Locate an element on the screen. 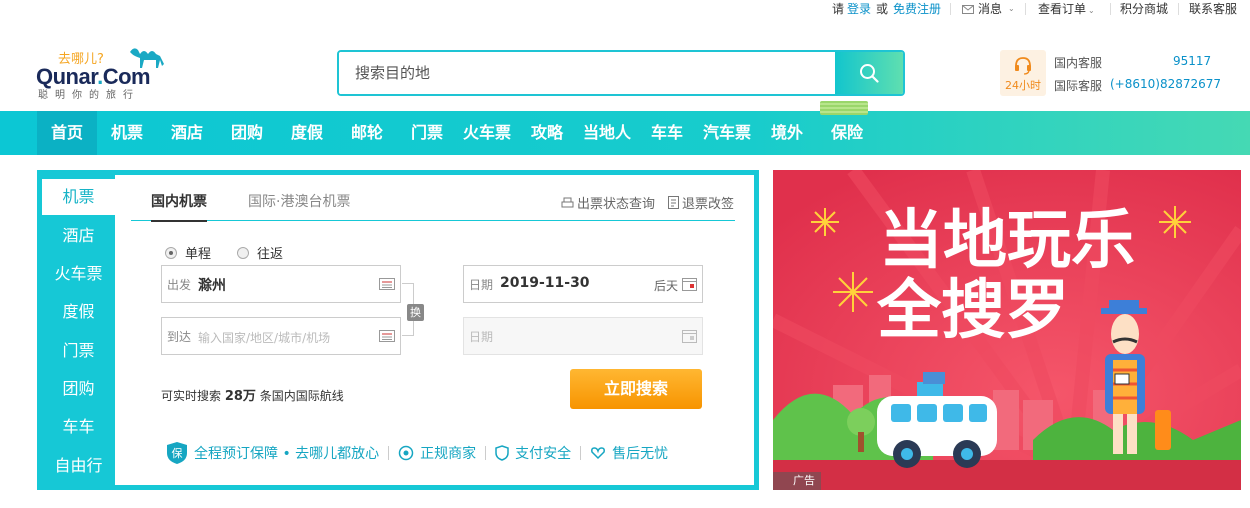 This screenshot has height=508, width=1250. search-flights-button: 立即搜索 is located at coordinates (636, 389).